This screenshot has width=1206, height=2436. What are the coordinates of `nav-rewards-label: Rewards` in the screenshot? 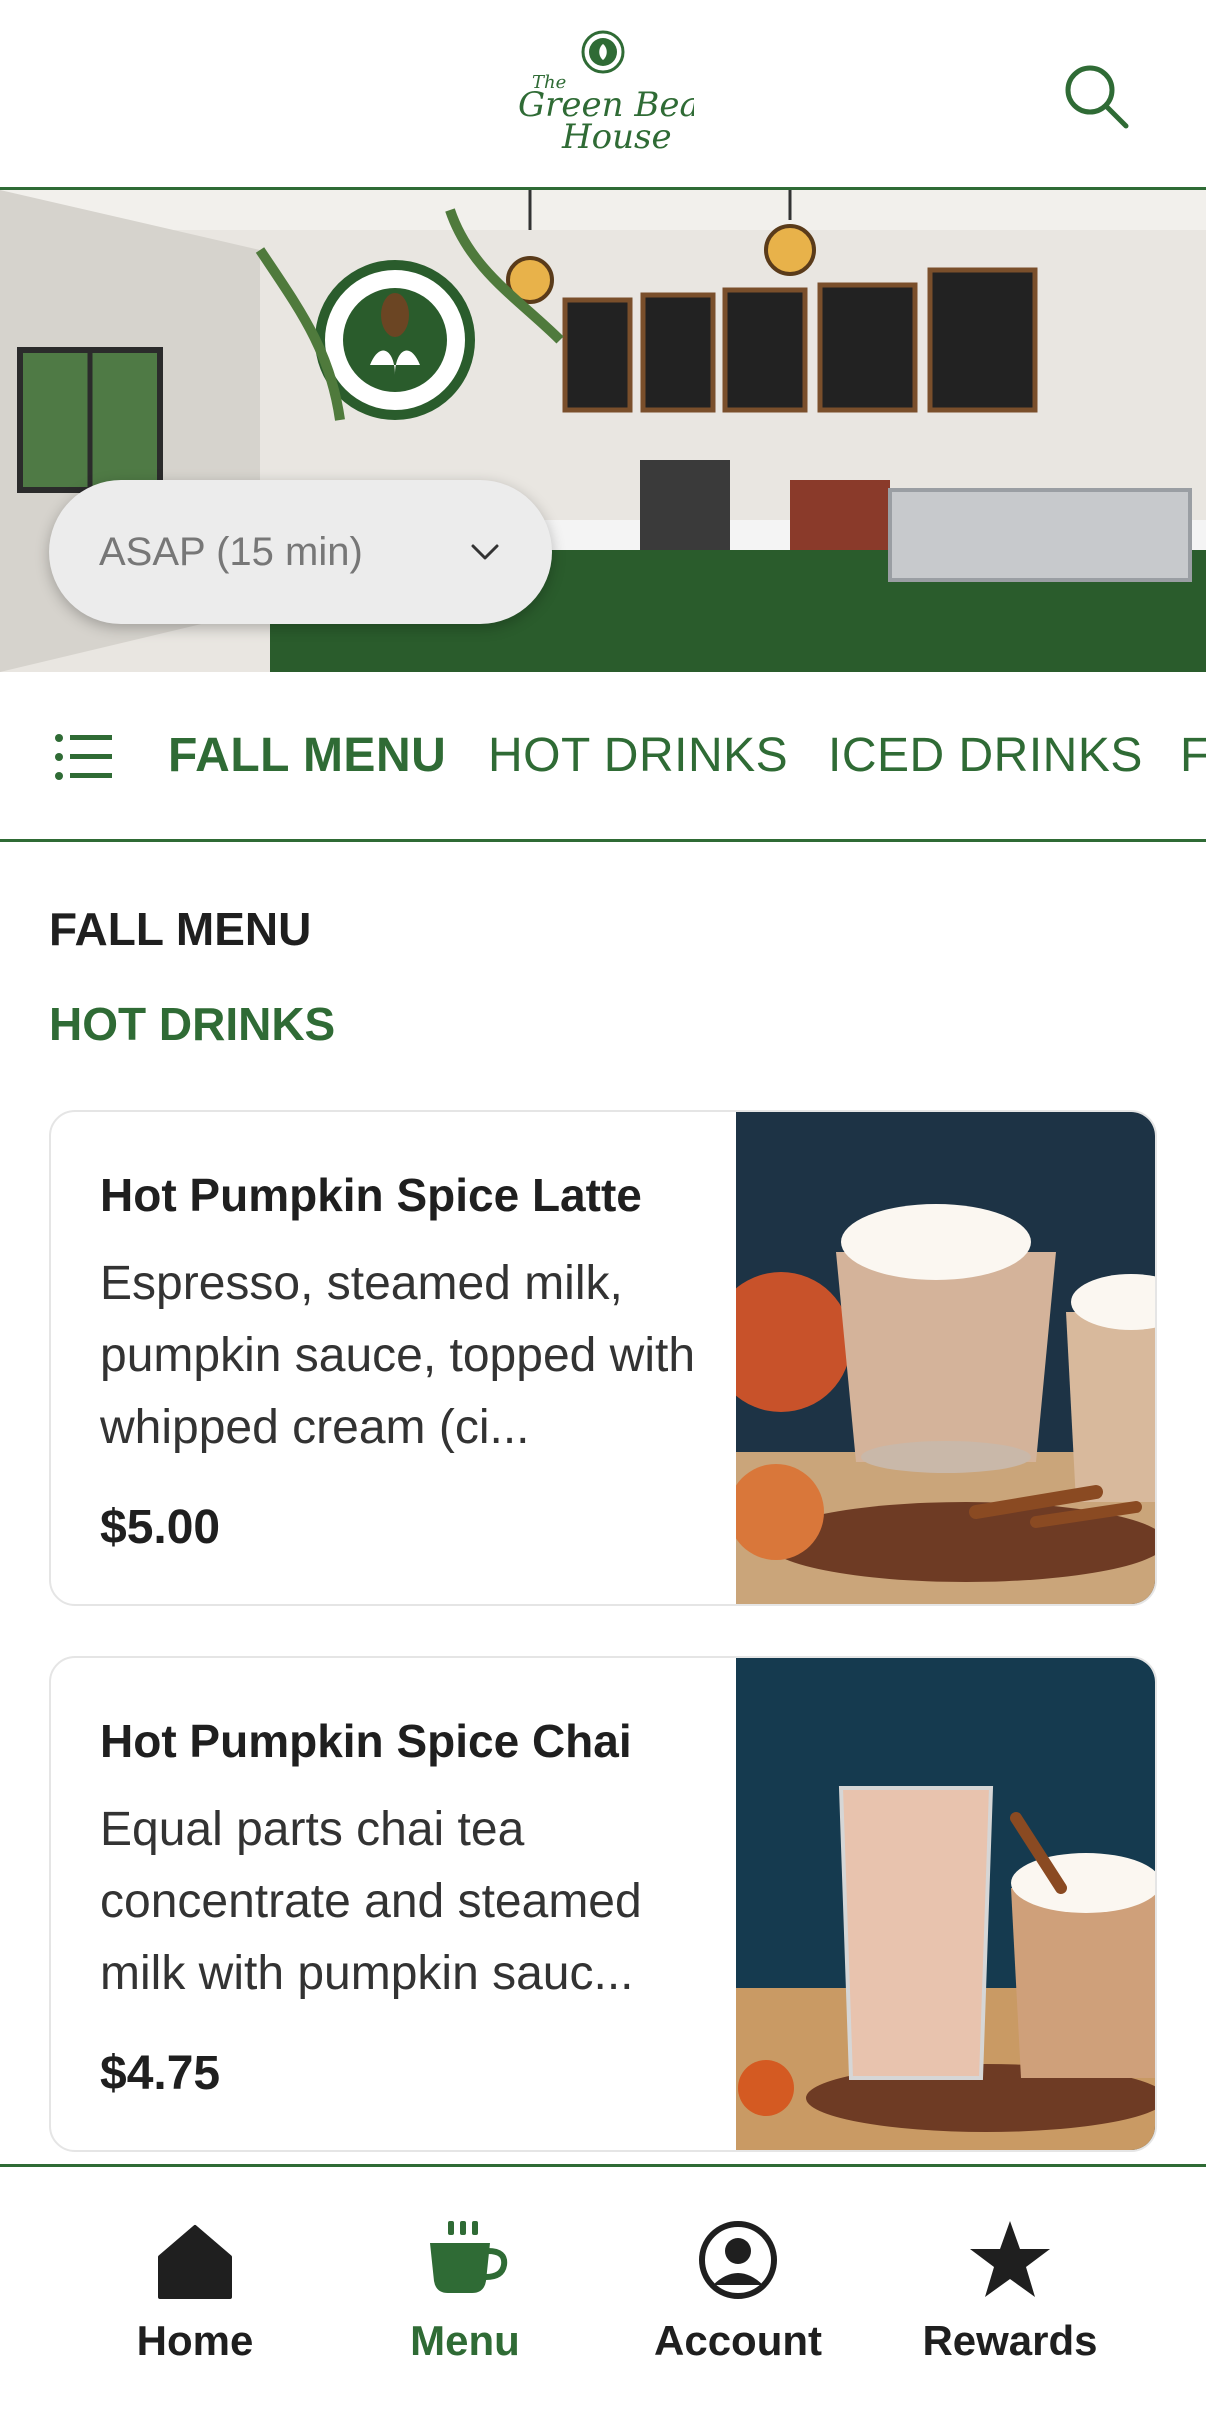 It's located at (1010, 2340).